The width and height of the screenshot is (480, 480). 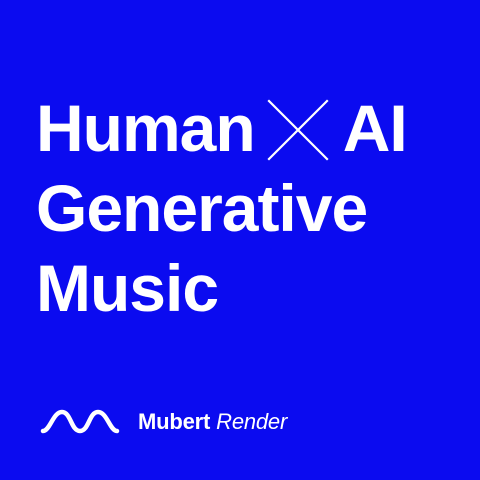 What do you see at coordinates (80, 422) in the screenshot?
I see `wave-logo-icon` at bounding box center [80, 422].